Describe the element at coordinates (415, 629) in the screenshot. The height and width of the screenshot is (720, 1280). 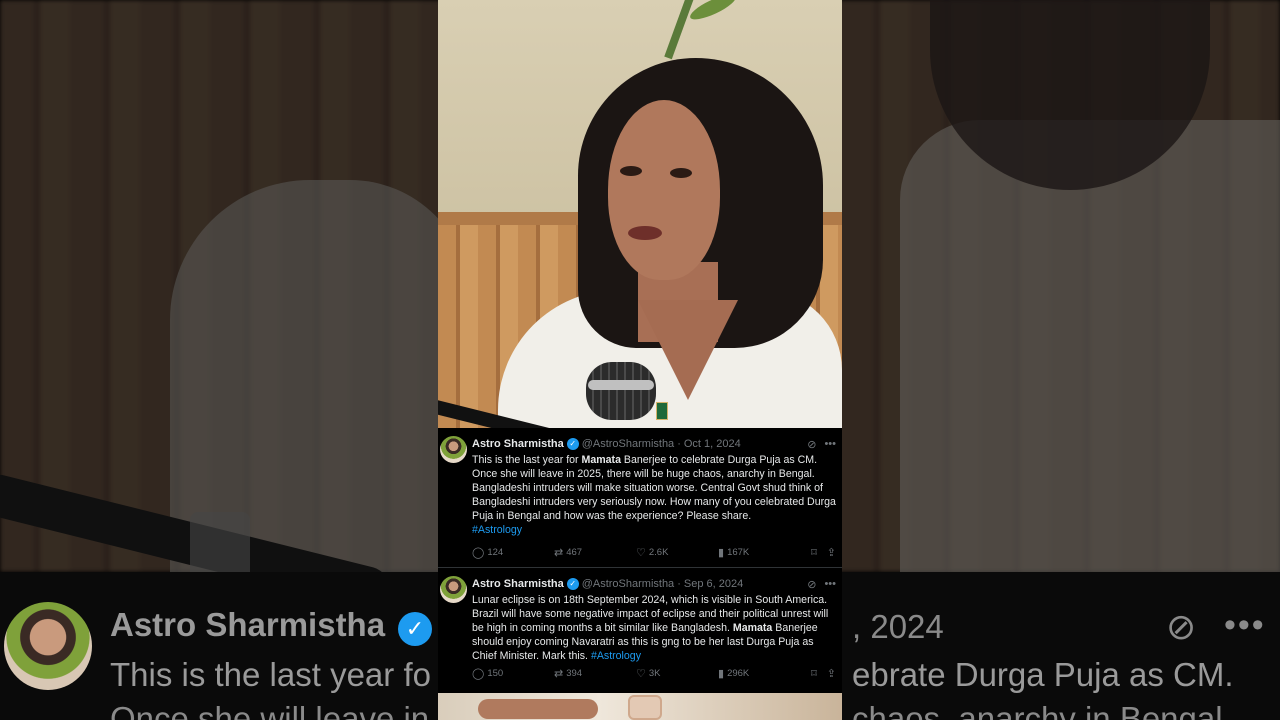
I see `background-verified-icon: ✓` at that location.